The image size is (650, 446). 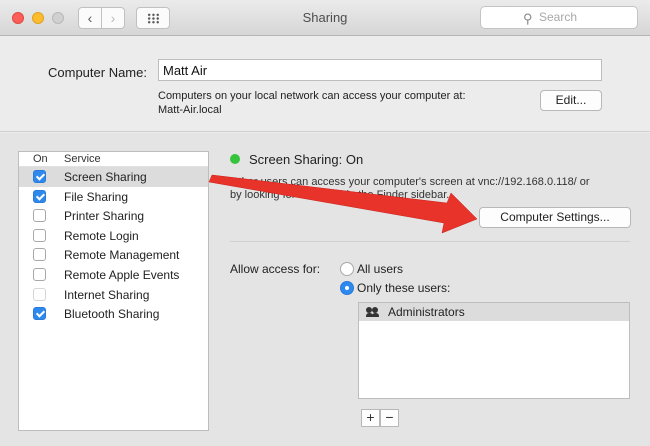 What do you see at coordinates (39, 216) in the screenshot?
I see `printer-sharing-checkbox` at bounding box center [39, 216].